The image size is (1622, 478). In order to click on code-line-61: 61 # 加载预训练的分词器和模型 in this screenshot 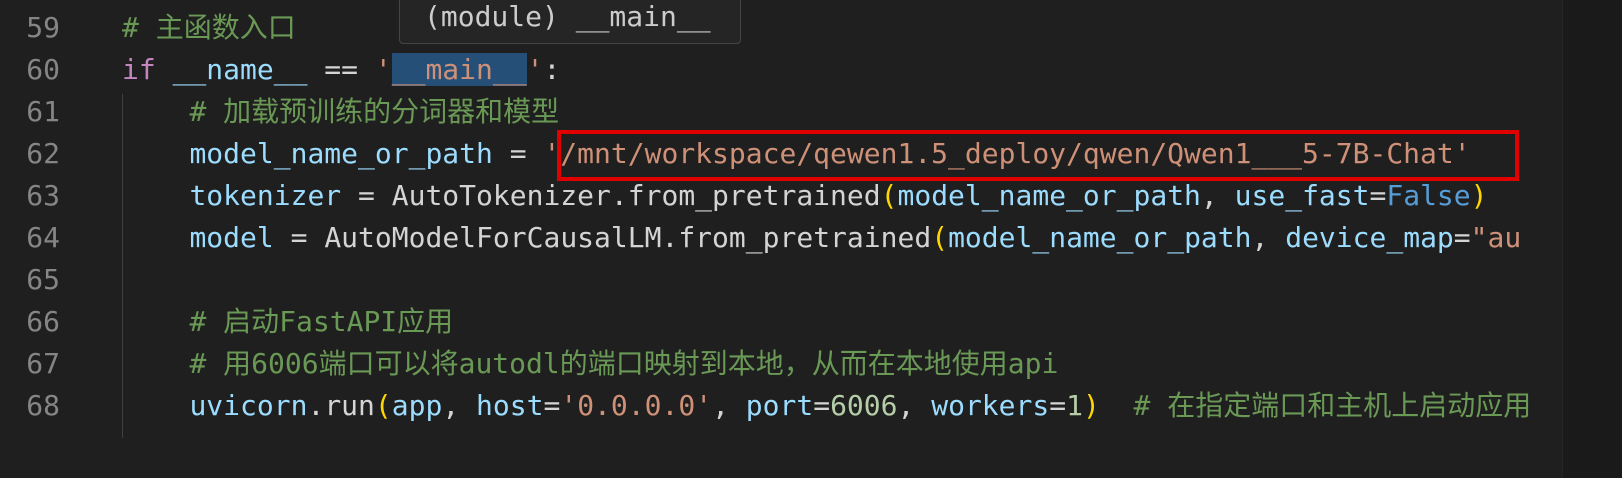, I will do `click(781, 111)`.